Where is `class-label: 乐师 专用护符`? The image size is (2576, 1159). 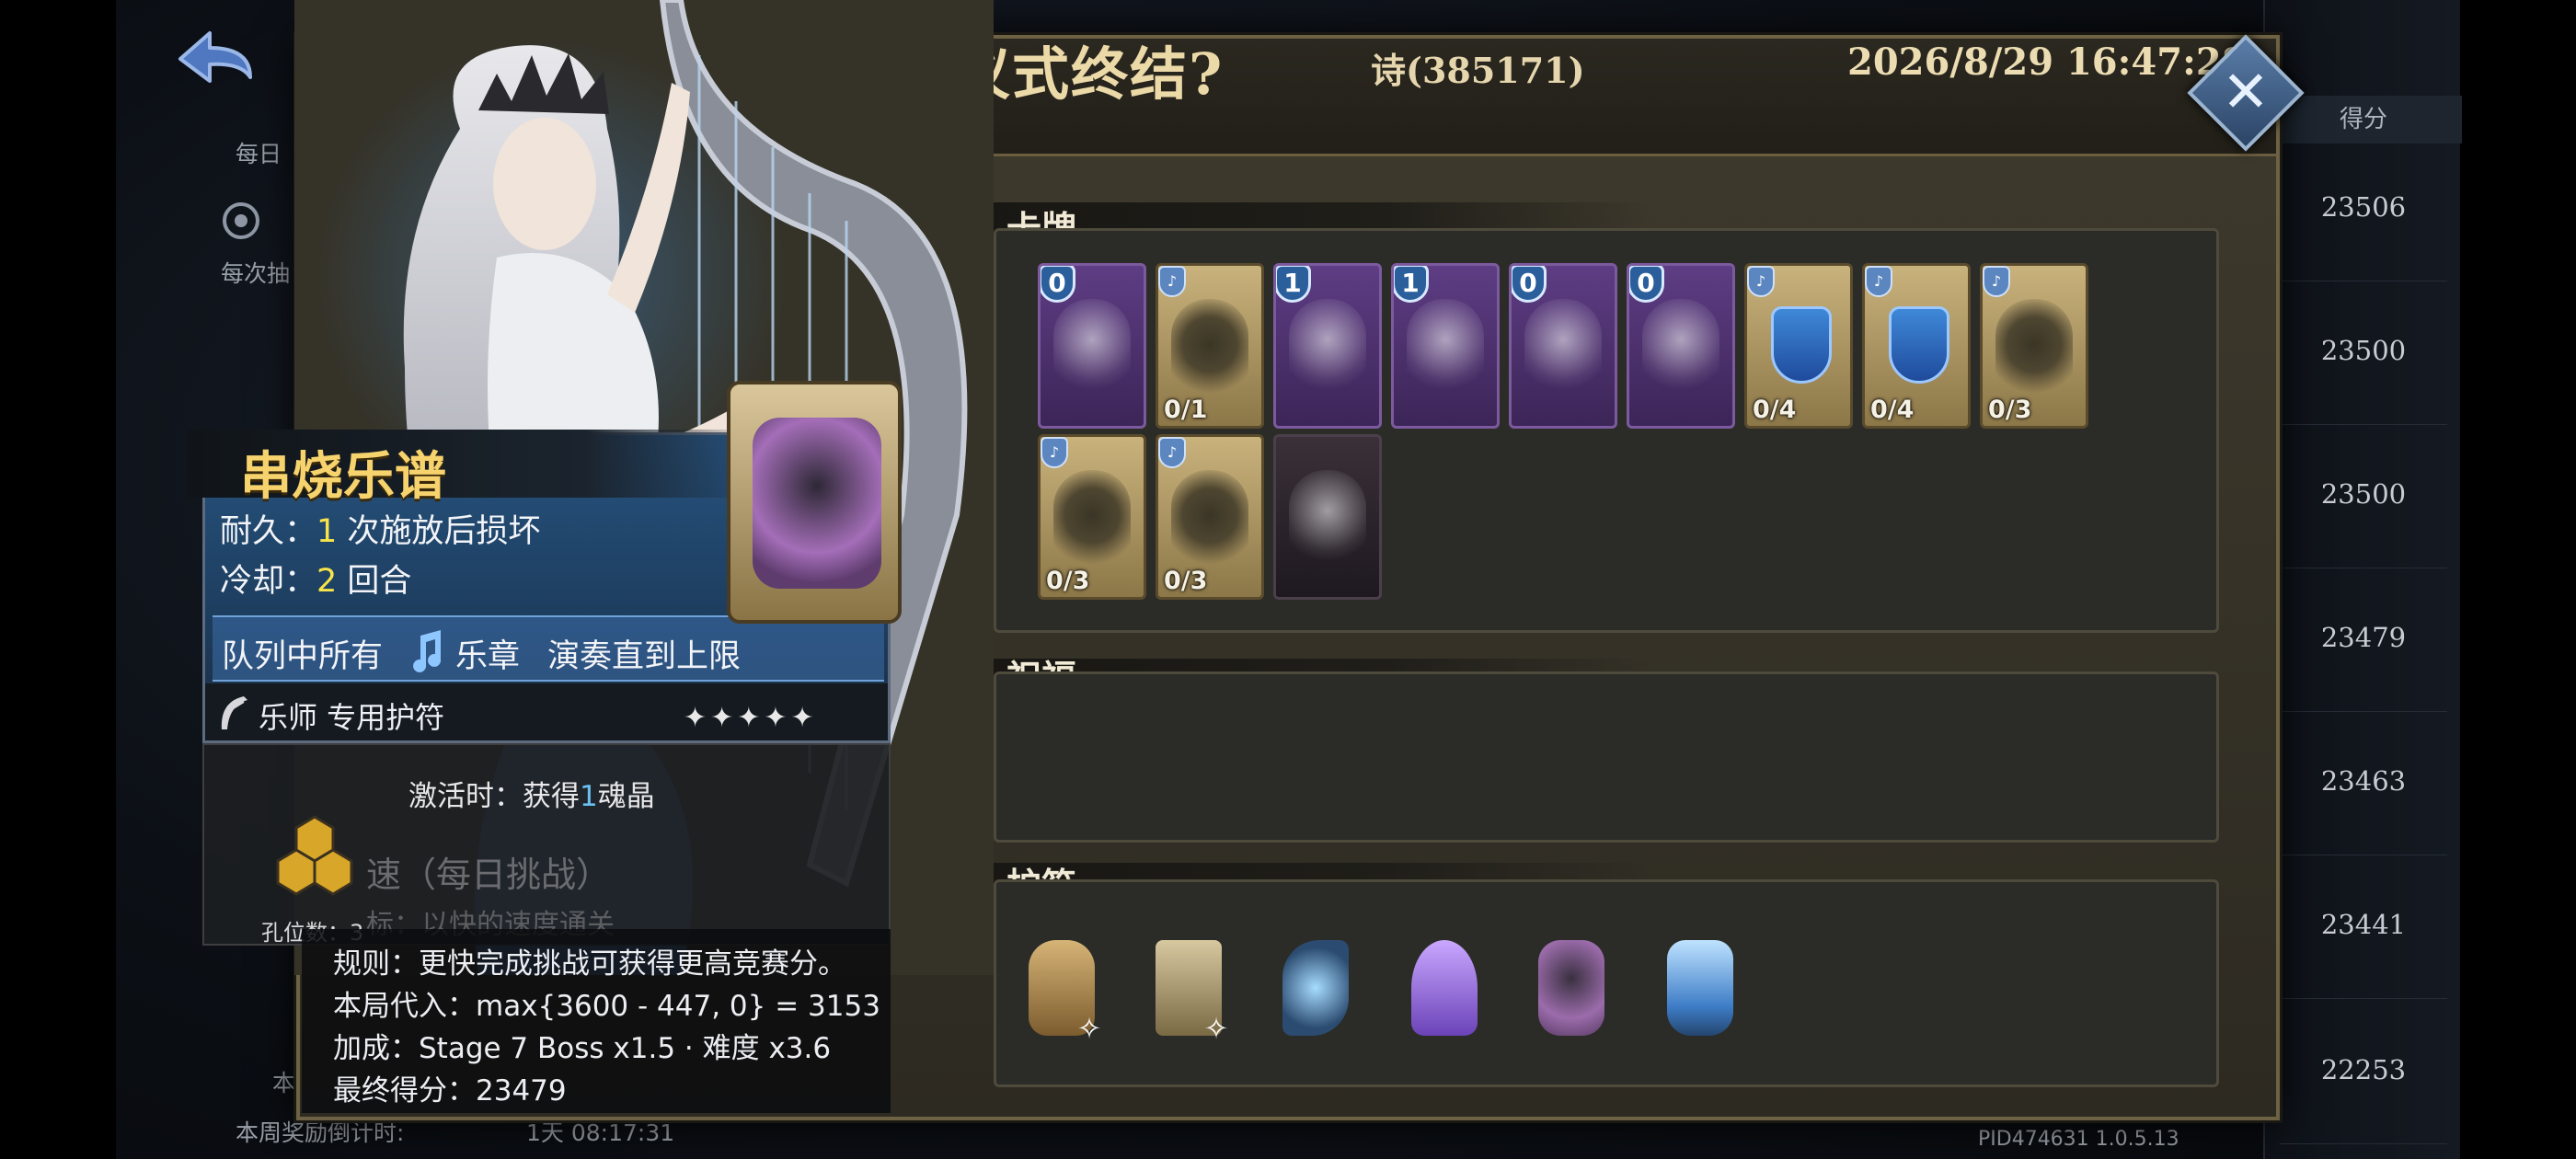 class-label: 乐师 专用护符 is located at coordinates (352, 717).